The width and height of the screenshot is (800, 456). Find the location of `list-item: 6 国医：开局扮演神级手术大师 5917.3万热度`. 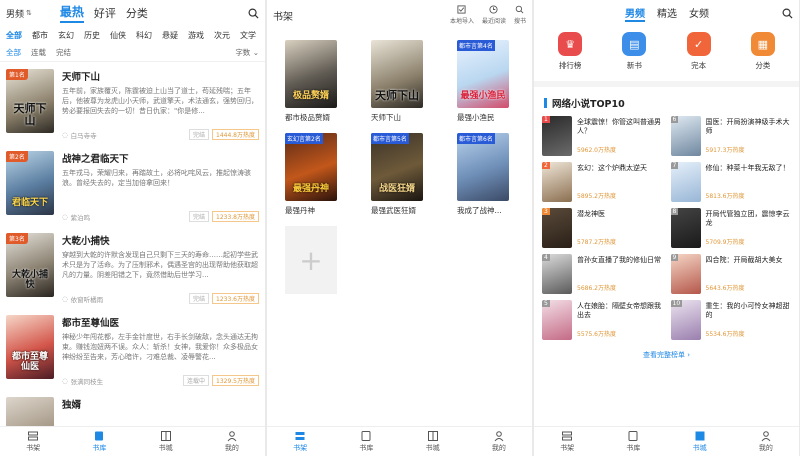

list-item: 6 国医：开局扮演神级手术大师 5917.3万热度 is located at coordinates (731, 136).